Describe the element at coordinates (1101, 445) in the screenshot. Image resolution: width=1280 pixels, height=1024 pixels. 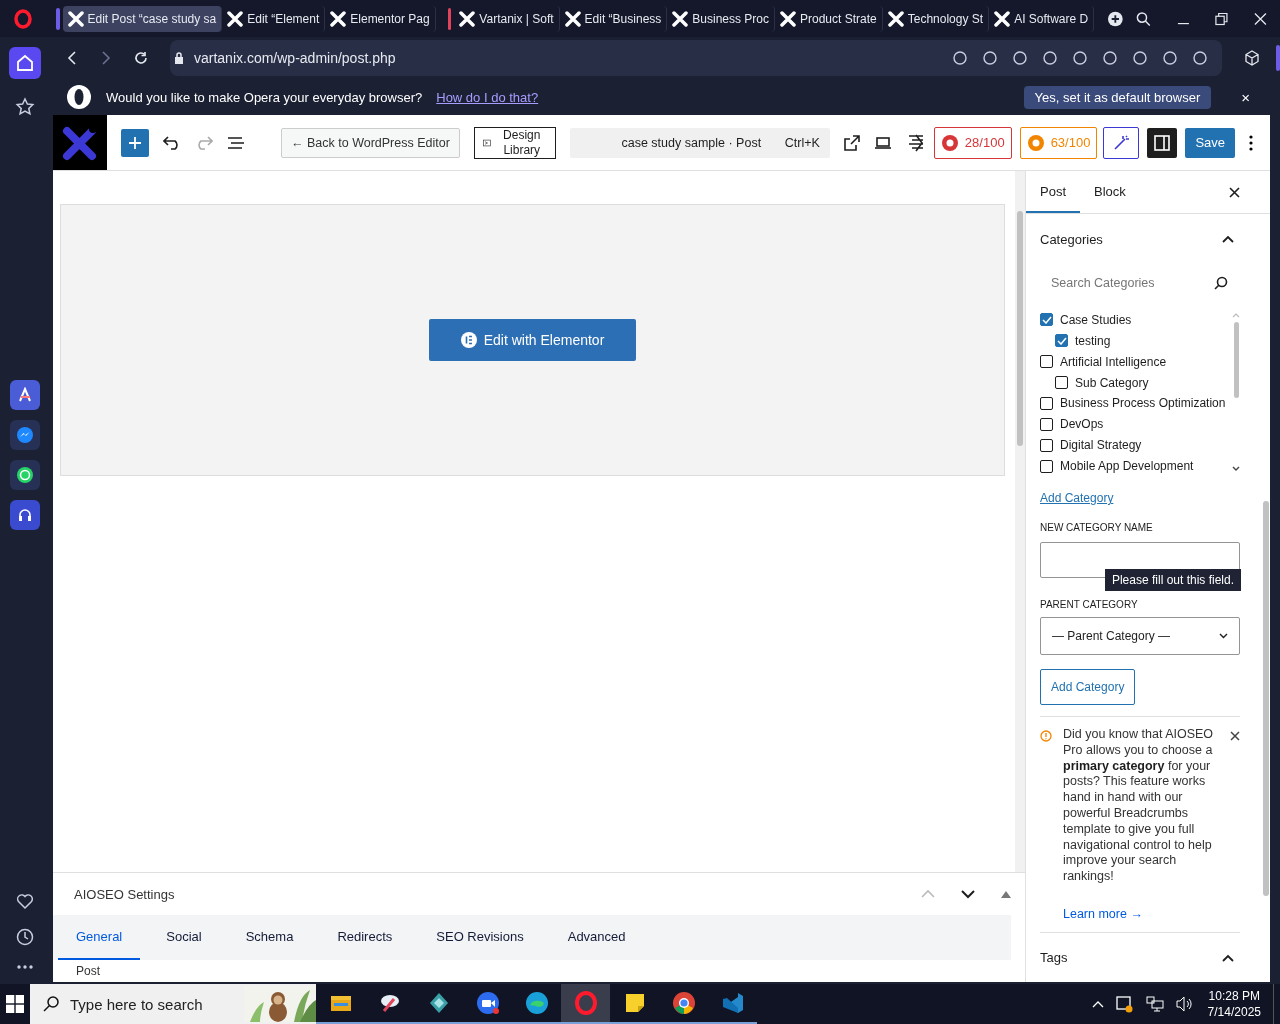
I see `category-label: Digital Strategy` at that location.